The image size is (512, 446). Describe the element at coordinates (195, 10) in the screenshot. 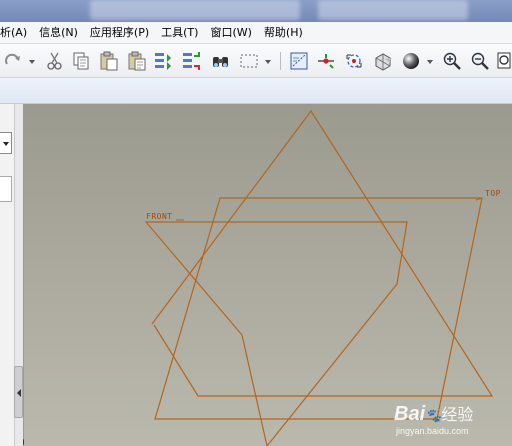

I see `title-bar-blur` at that location.